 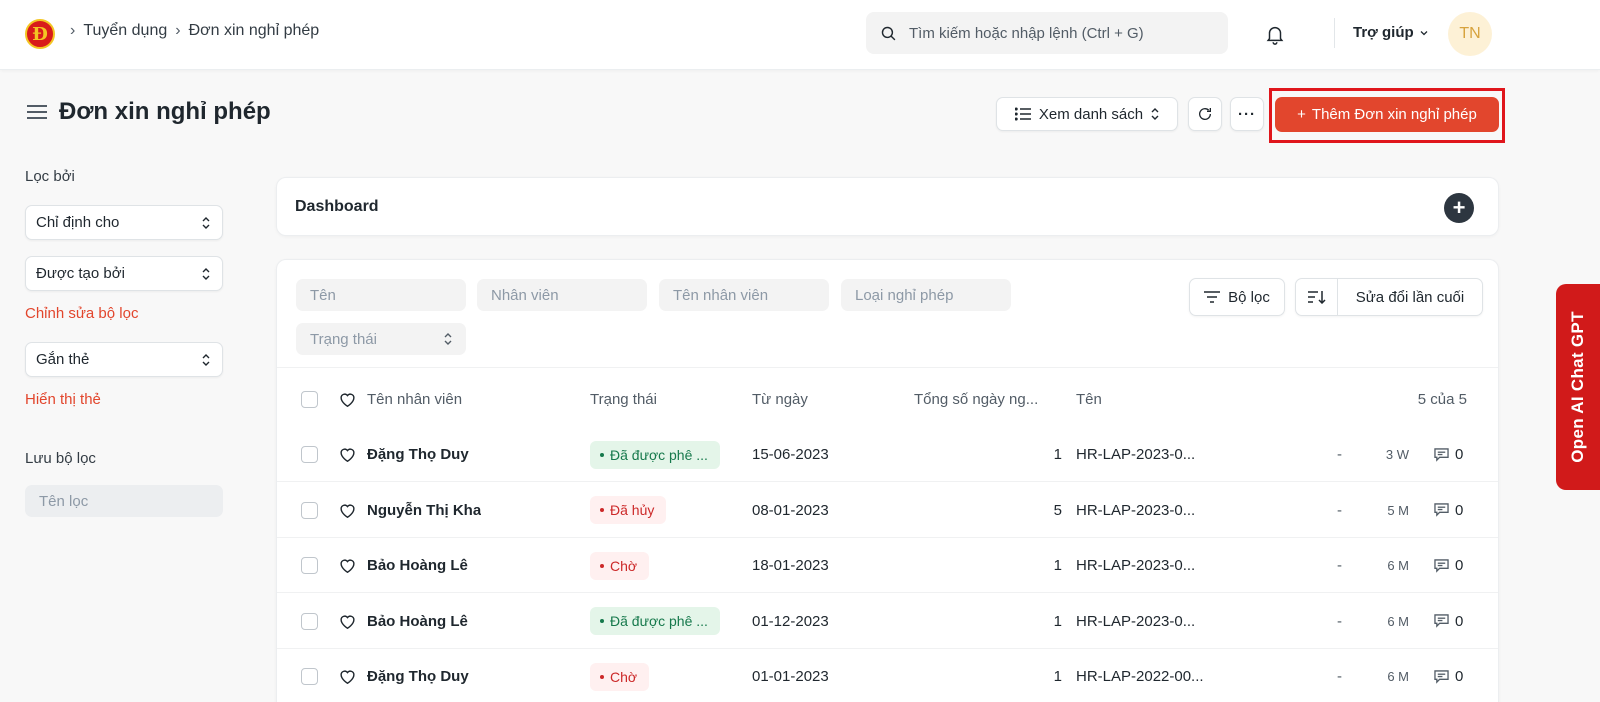 I want to click on status-text: Chờ, so click(x=624, y=676).